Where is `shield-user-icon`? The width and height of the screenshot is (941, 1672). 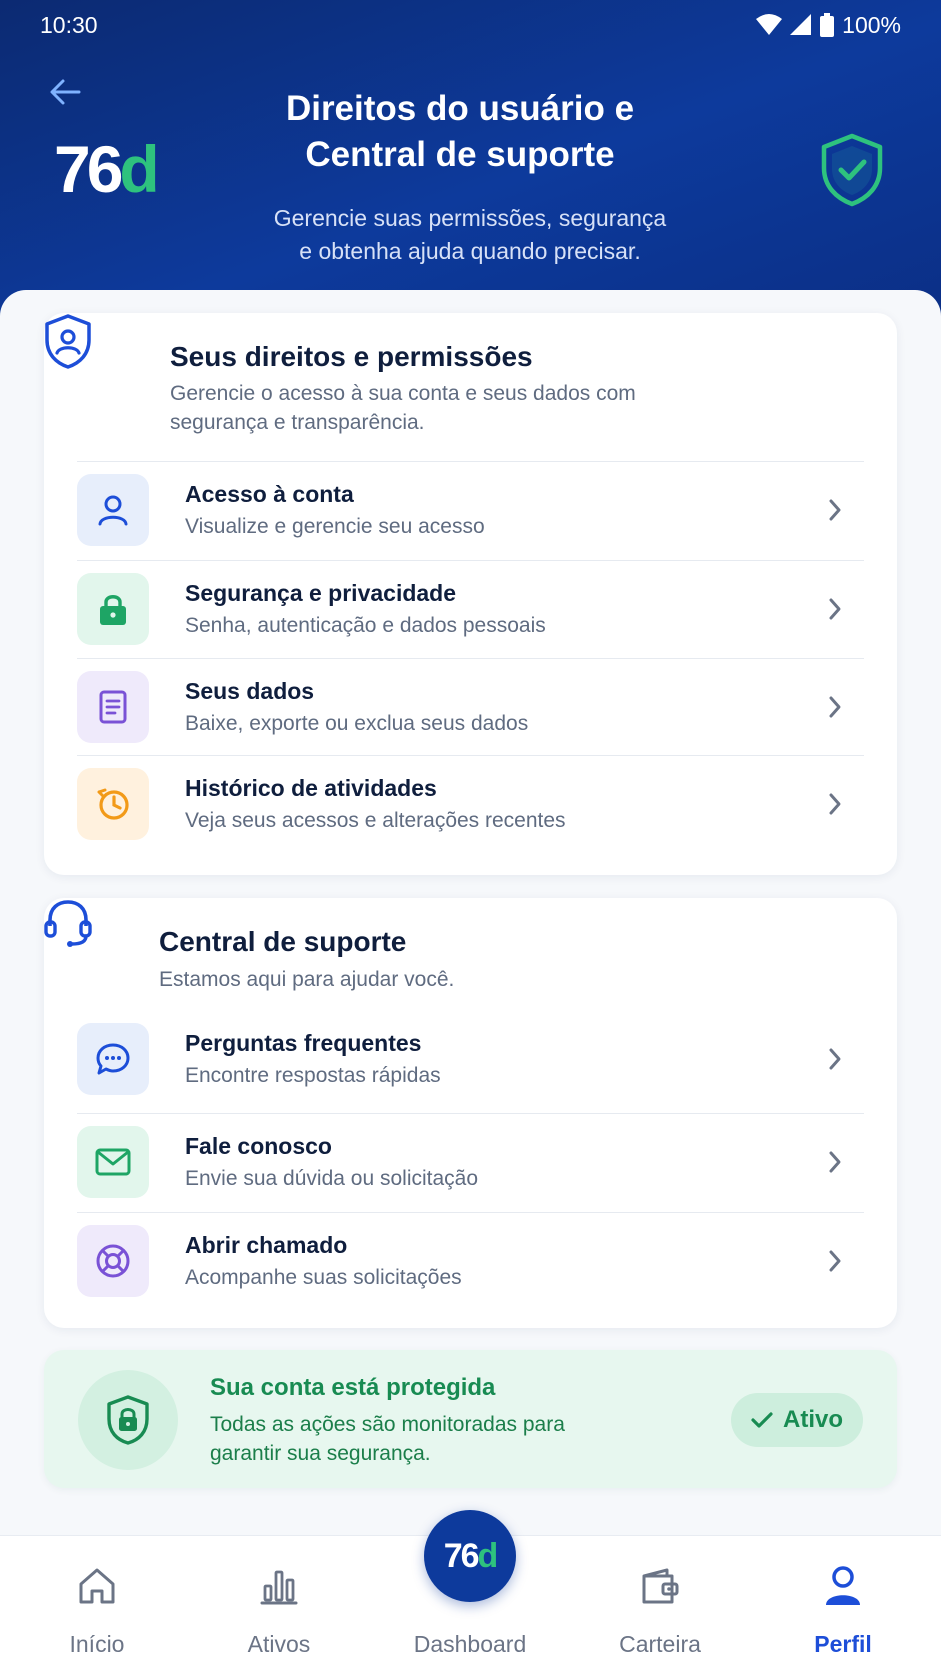
shield-user-icon is located at coordinates (68, 341).